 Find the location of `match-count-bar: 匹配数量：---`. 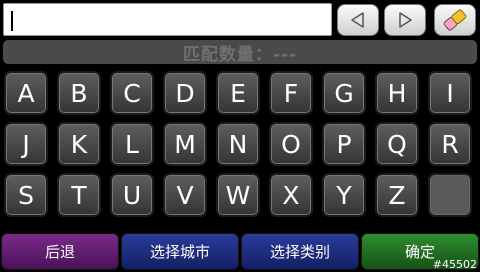

match-count-bar: 匹配数量：--- is located at coordinates (240, 52).